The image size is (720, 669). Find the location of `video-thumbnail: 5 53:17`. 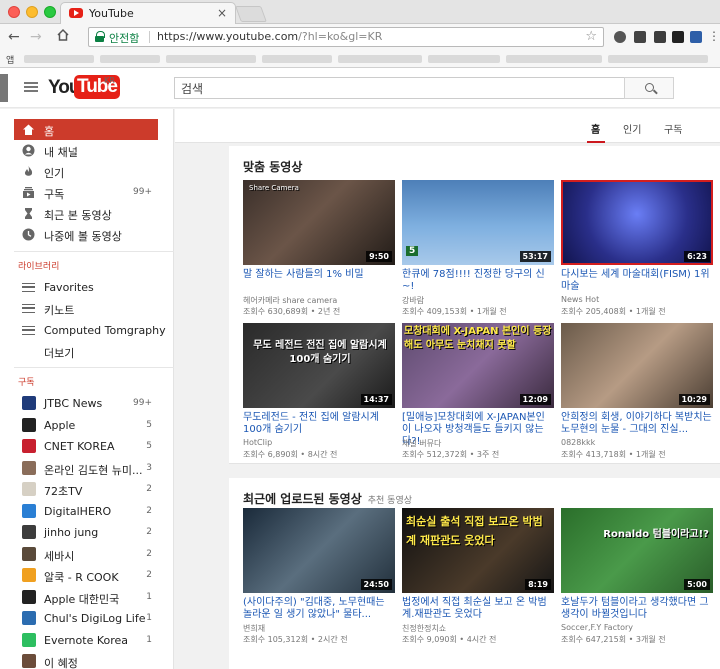

video-thumbnail: 5 53:17 is located at coordinates (478, 222).